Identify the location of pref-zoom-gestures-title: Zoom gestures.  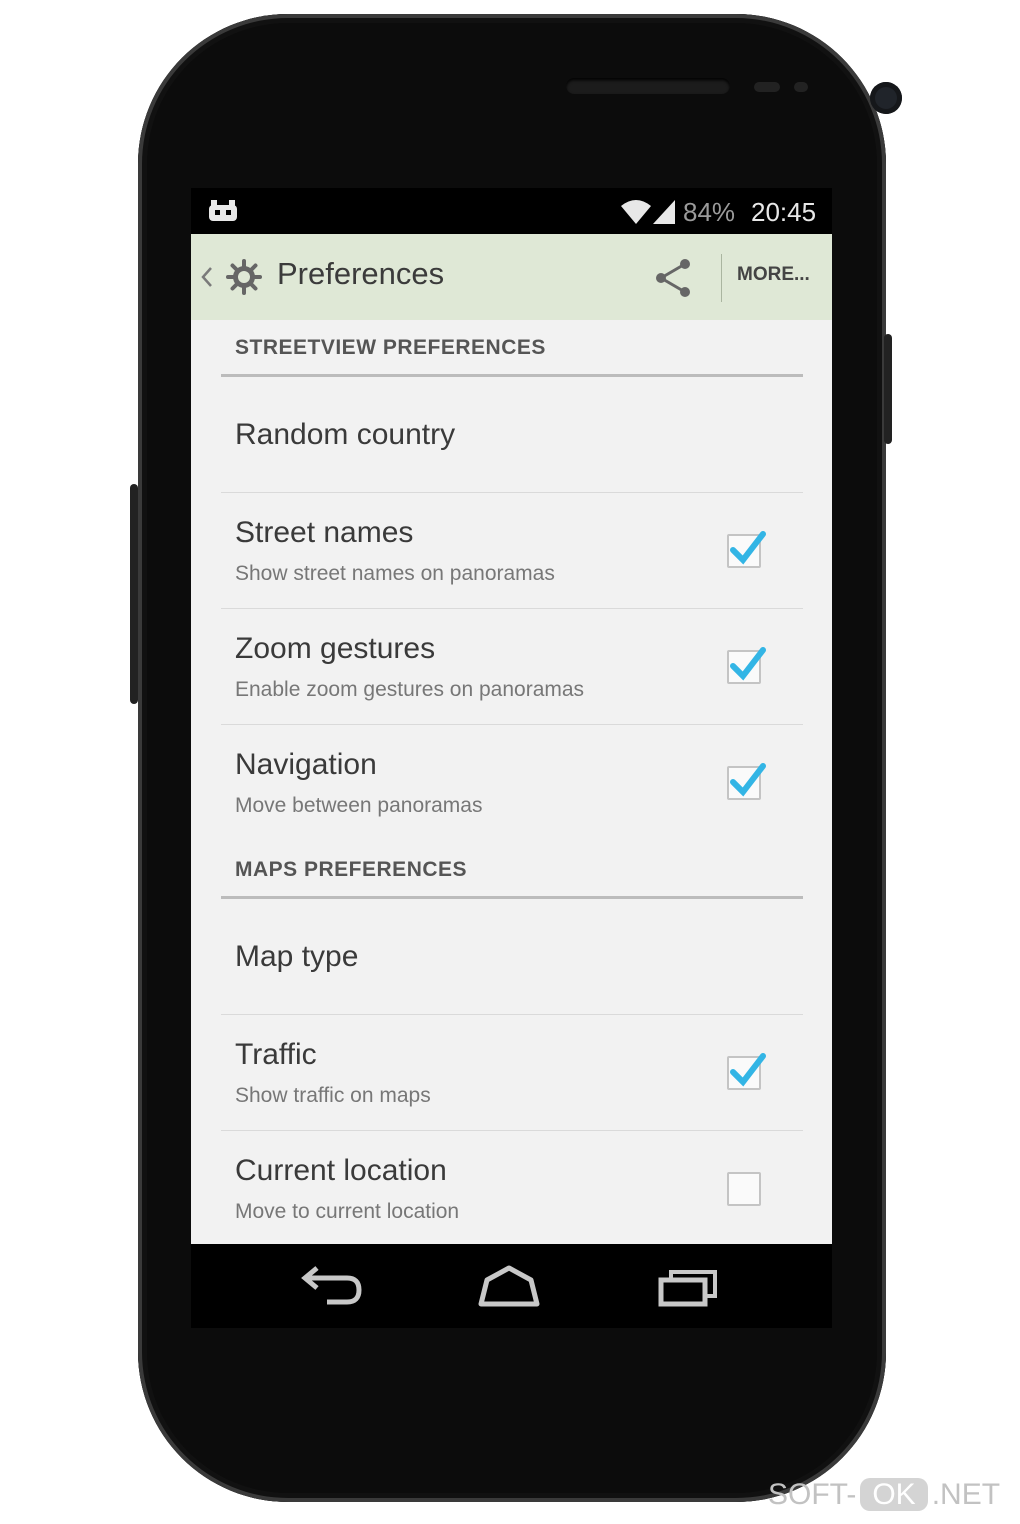
(335, 649).